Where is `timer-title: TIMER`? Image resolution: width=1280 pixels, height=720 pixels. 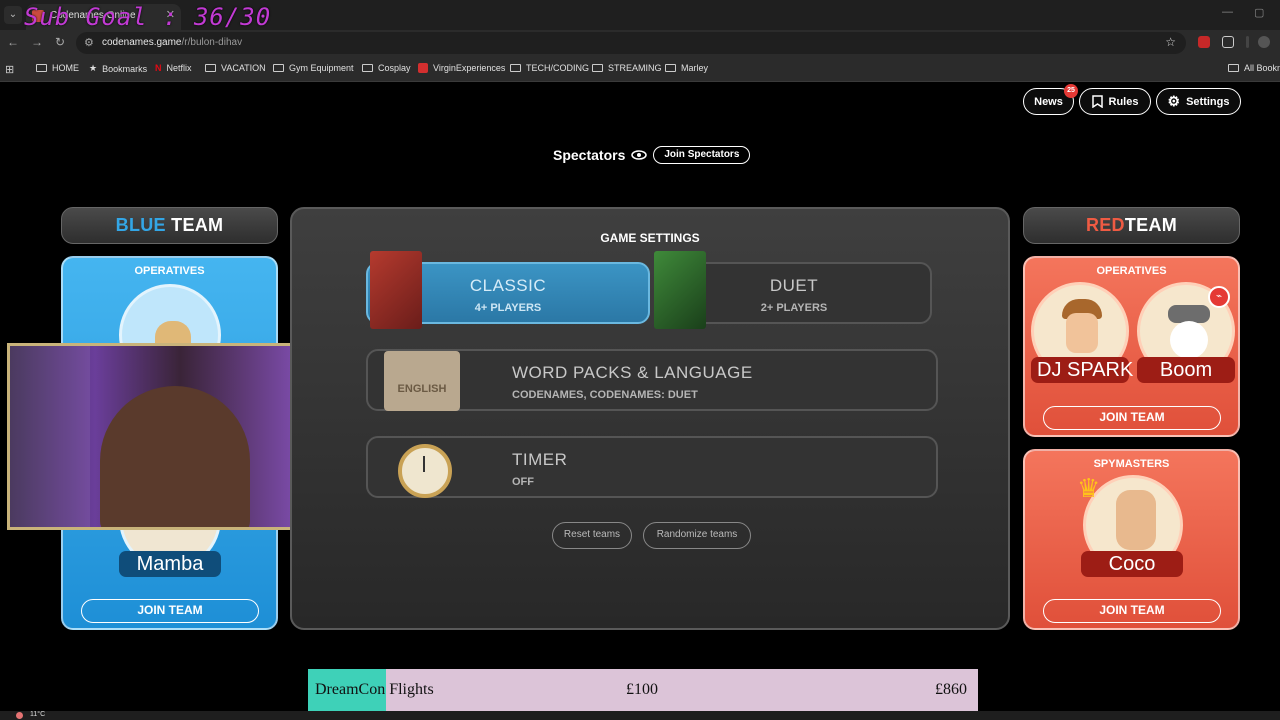 timer-title: TIMER is located at coordinates (540, 459).